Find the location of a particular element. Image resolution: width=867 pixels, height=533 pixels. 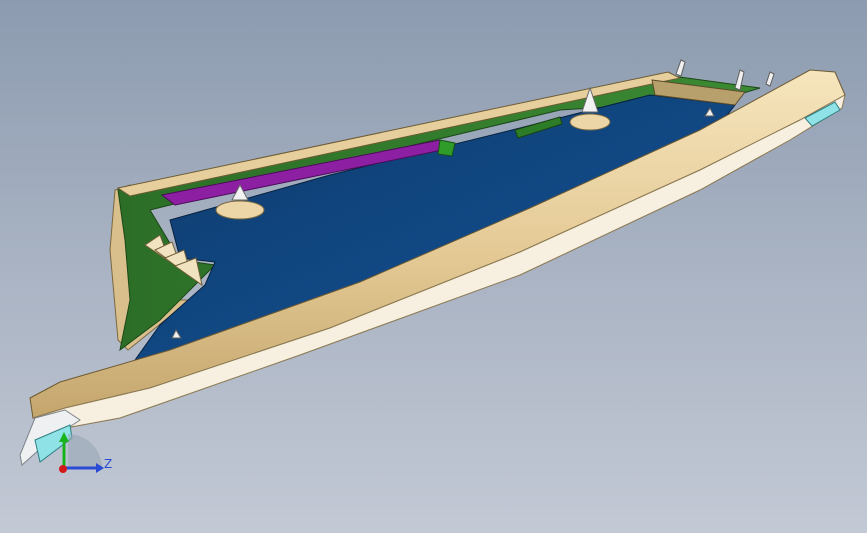

z-axis-label: Z is located at coordinates (108, 464).